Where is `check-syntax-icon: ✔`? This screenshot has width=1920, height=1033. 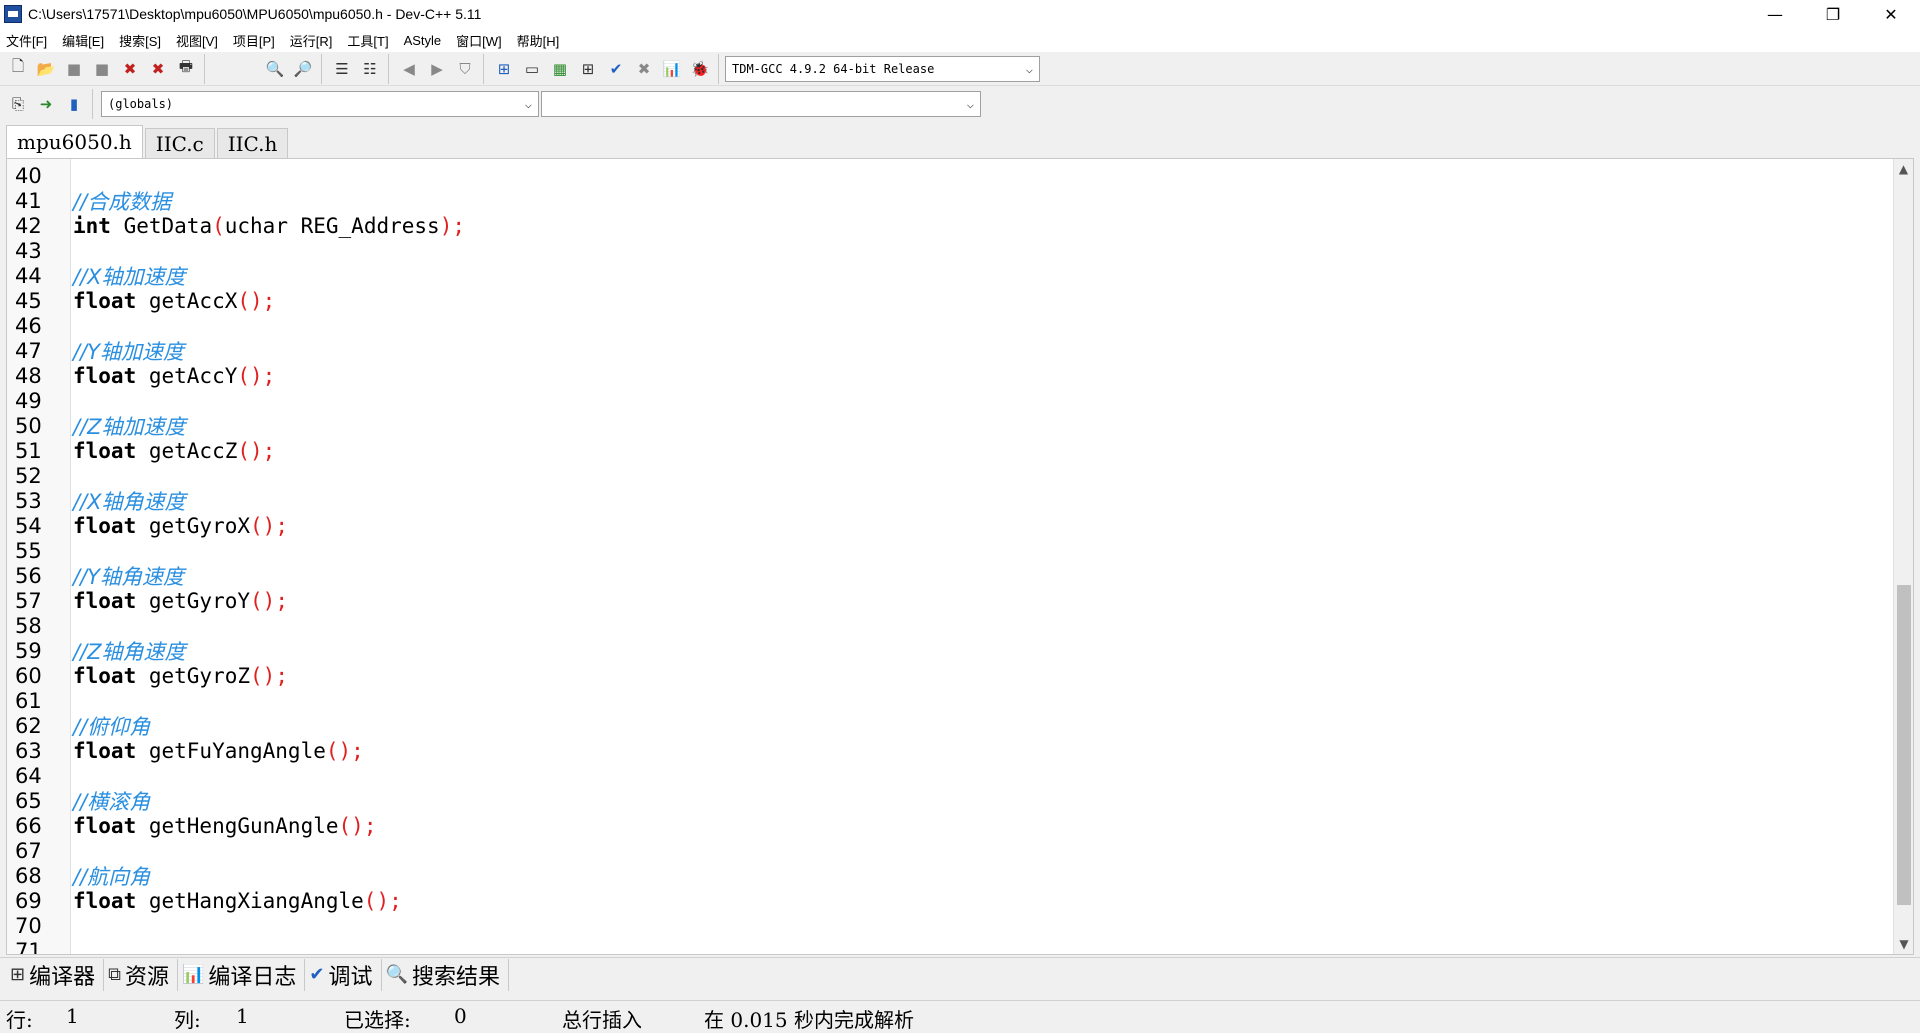 check-syntax-icon: ✔ is located at coordinates (616, 69).